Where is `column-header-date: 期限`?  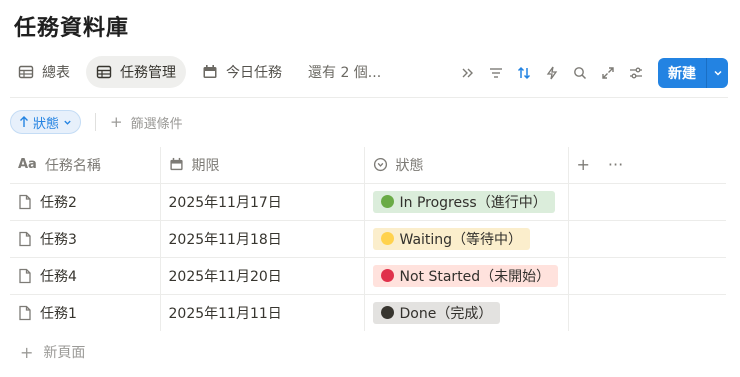 column-header-date: 期限 is located at coordinates (261, 165).